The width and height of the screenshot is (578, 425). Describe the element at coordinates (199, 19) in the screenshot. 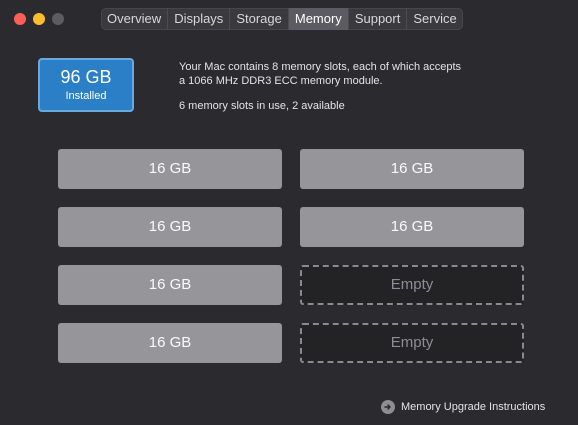

I see `tab-displays: Displays` at that location.